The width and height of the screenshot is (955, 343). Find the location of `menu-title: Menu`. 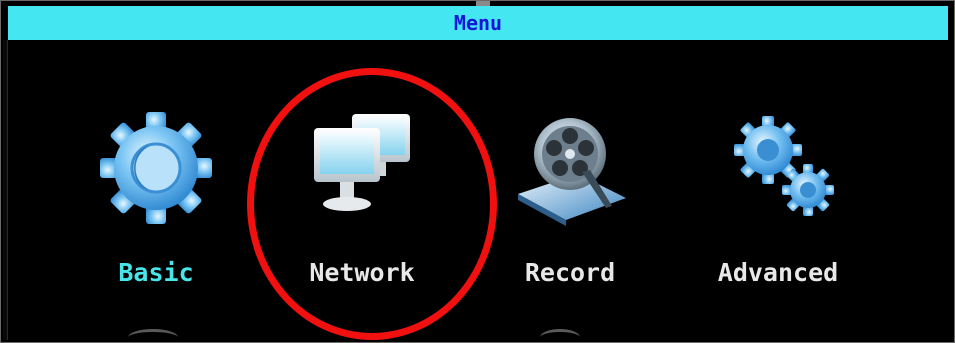

menu-title: Menu is located at coordinates (478, 23).